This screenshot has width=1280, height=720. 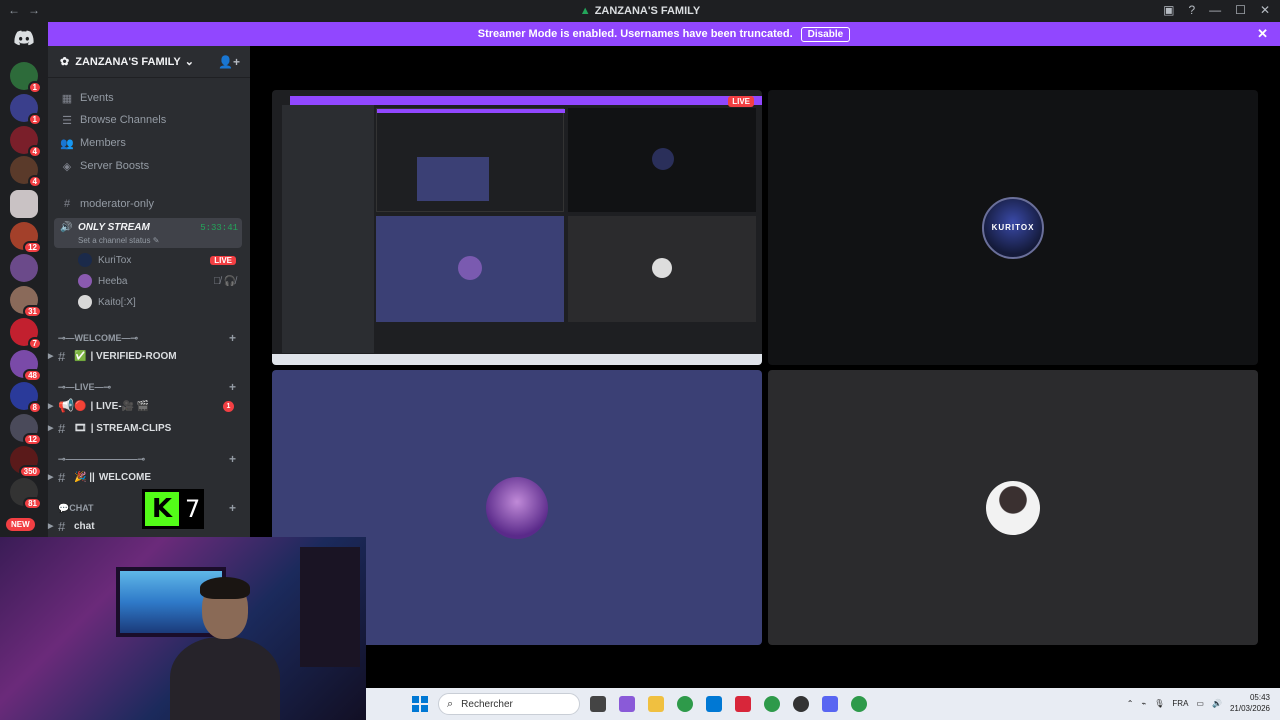 What do you see at coordinates (81, 508) in the screenshot?
I see `category-label: CHAT` at bounding box center [81, 508].